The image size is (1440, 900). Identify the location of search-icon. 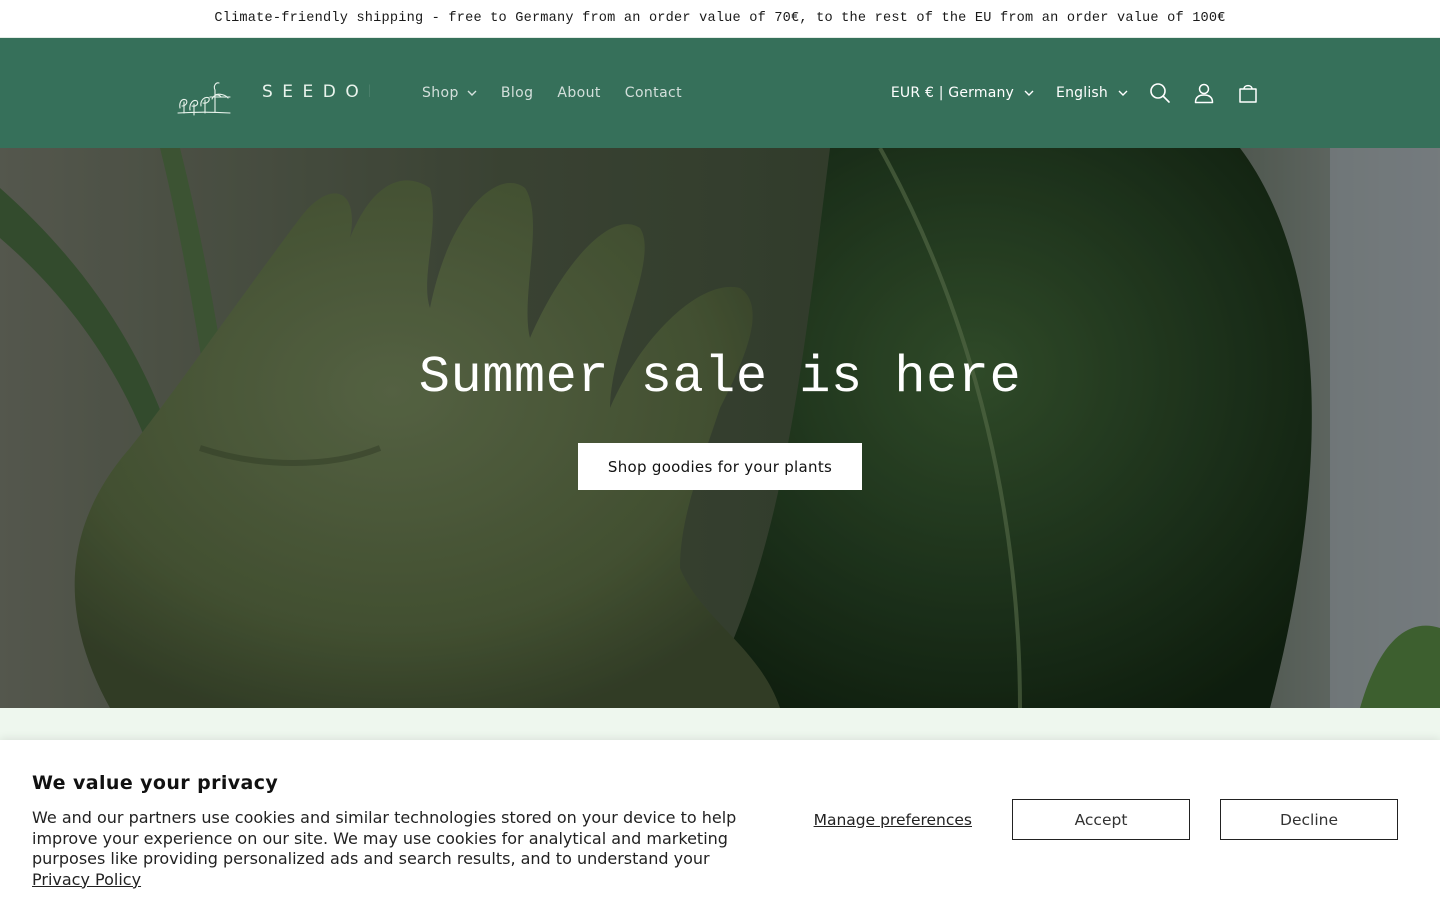
(1160, 93).